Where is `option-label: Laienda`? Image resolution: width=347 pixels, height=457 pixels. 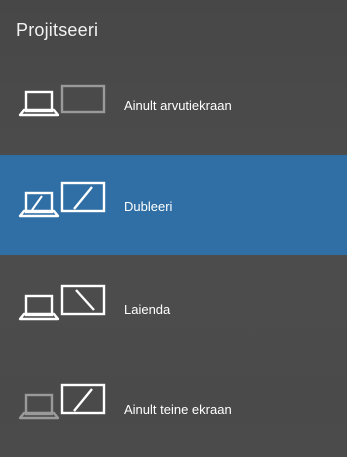 option-label: Laienda is located at coordinates (147, 309).